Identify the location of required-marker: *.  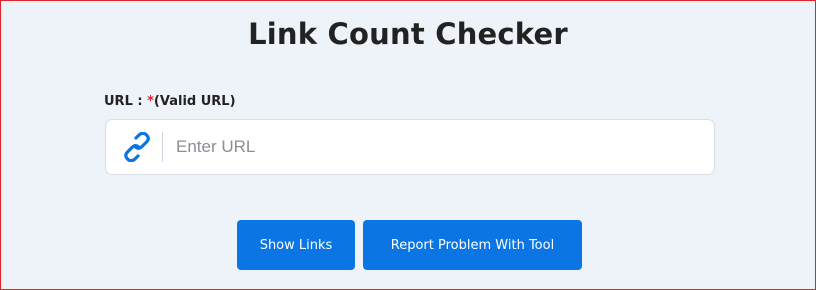
(150, 101).